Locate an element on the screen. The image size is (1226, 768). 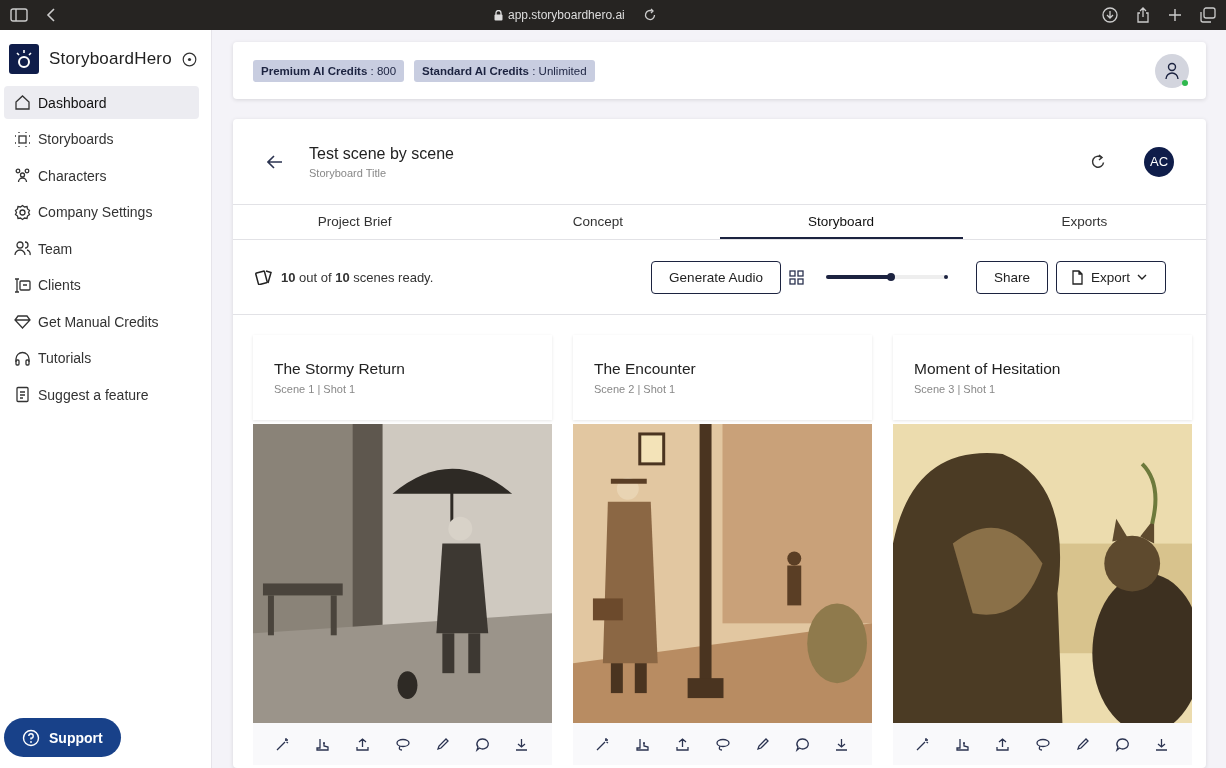
help-icon is located at coordinates (31, 737).